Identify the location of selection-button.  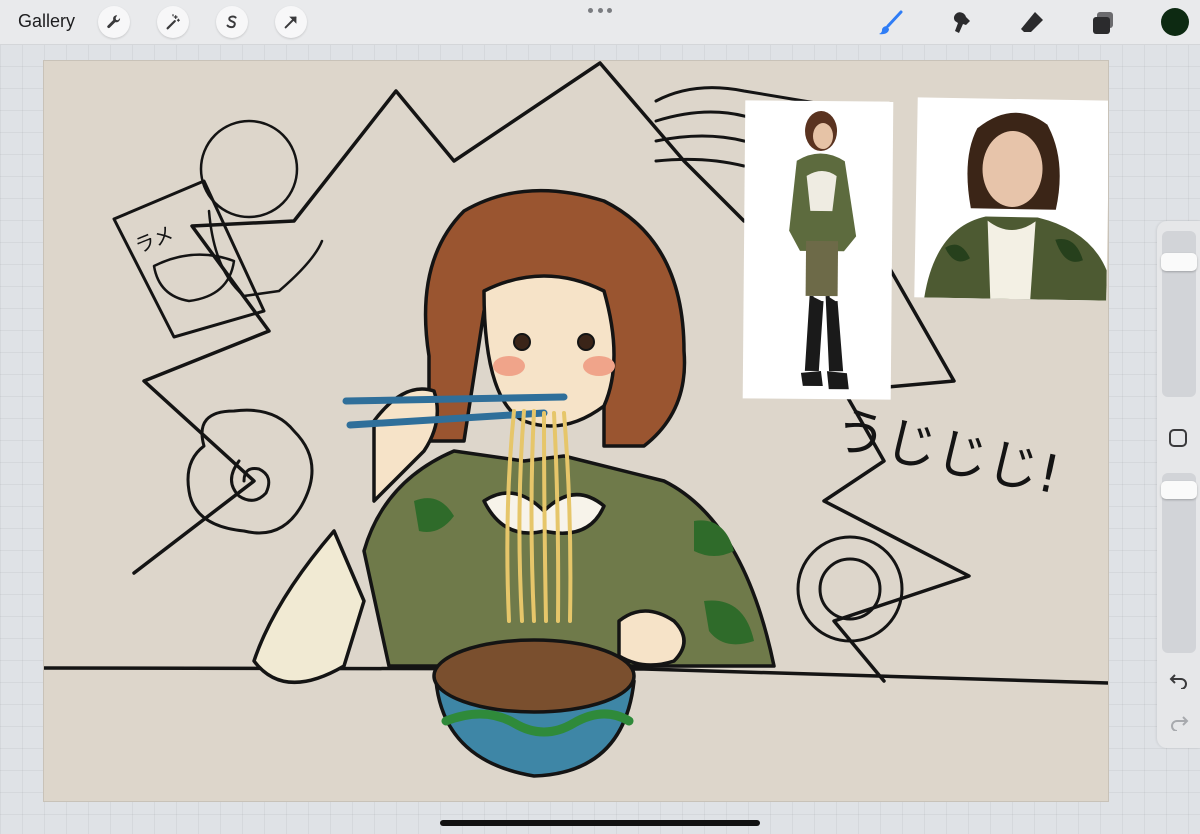
(232, 22).